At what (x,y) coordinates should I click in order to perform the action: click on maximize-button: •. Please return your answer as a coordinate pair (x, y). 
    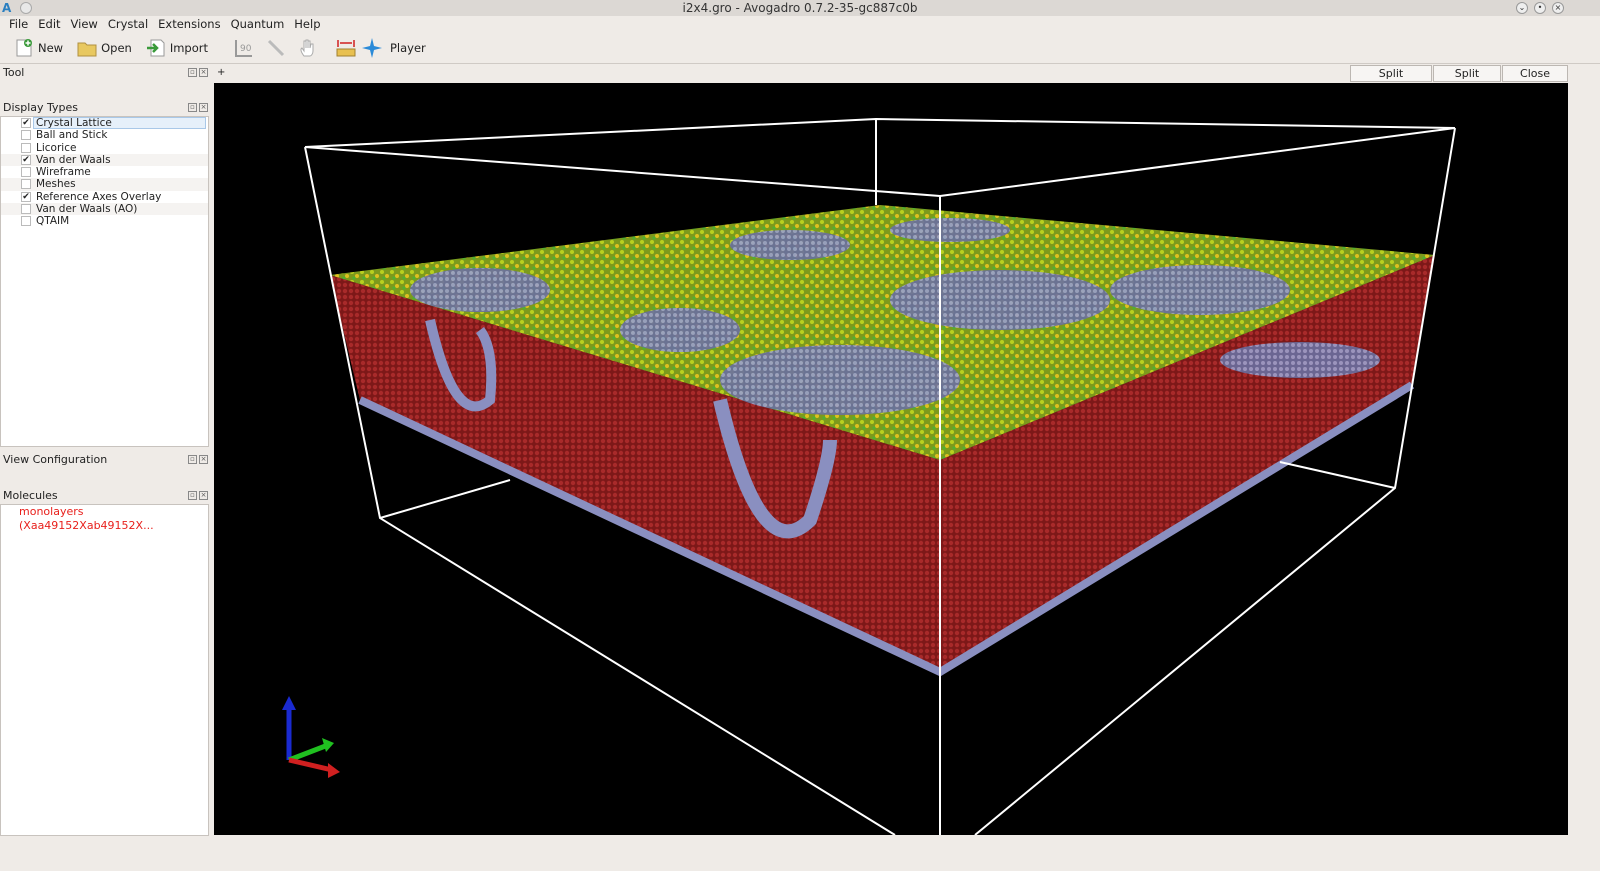
    Looking at the image, I should click on (1540, 8).